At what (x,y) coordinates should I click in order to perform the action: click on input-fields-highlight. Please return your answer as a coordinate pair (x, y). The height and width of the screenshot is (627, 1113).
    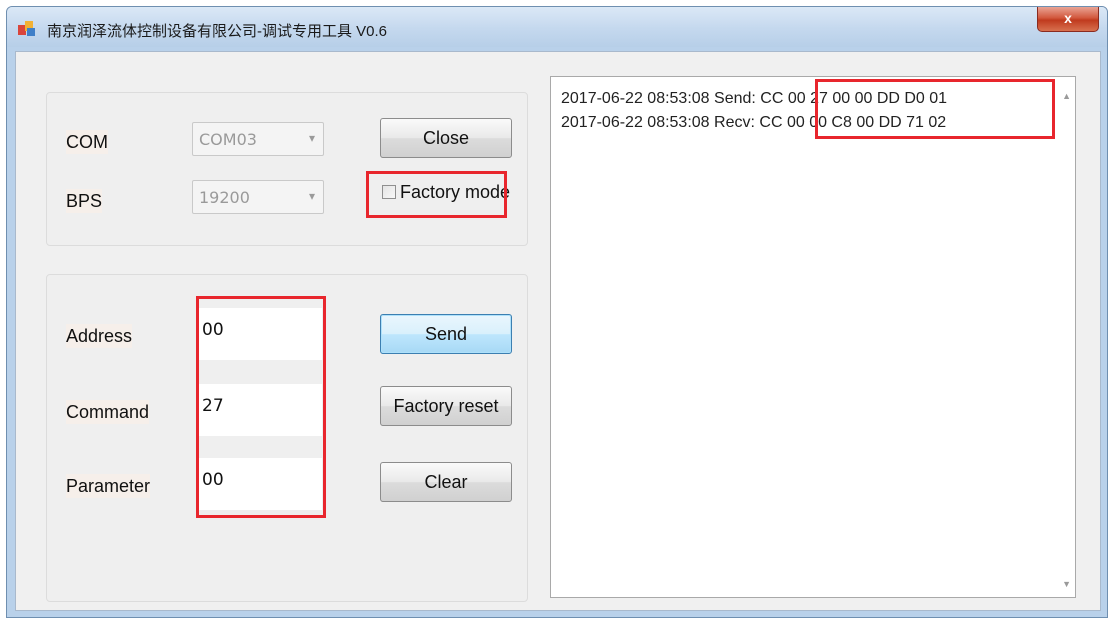
    Looking at the image, I should click on (261, 407).